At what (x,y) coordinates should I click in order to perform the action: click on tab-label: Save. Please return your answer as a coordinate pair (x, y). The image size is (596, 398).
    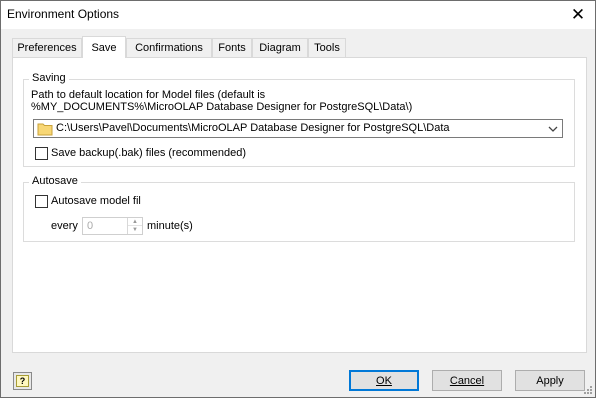
    Looking at the image, I should click on (104, 47).